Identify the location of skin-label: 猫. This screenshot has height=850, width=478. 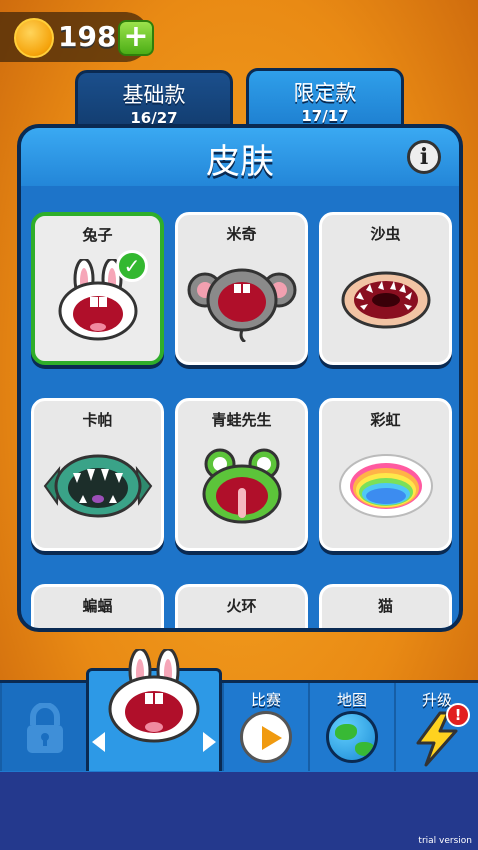
(385, 606).